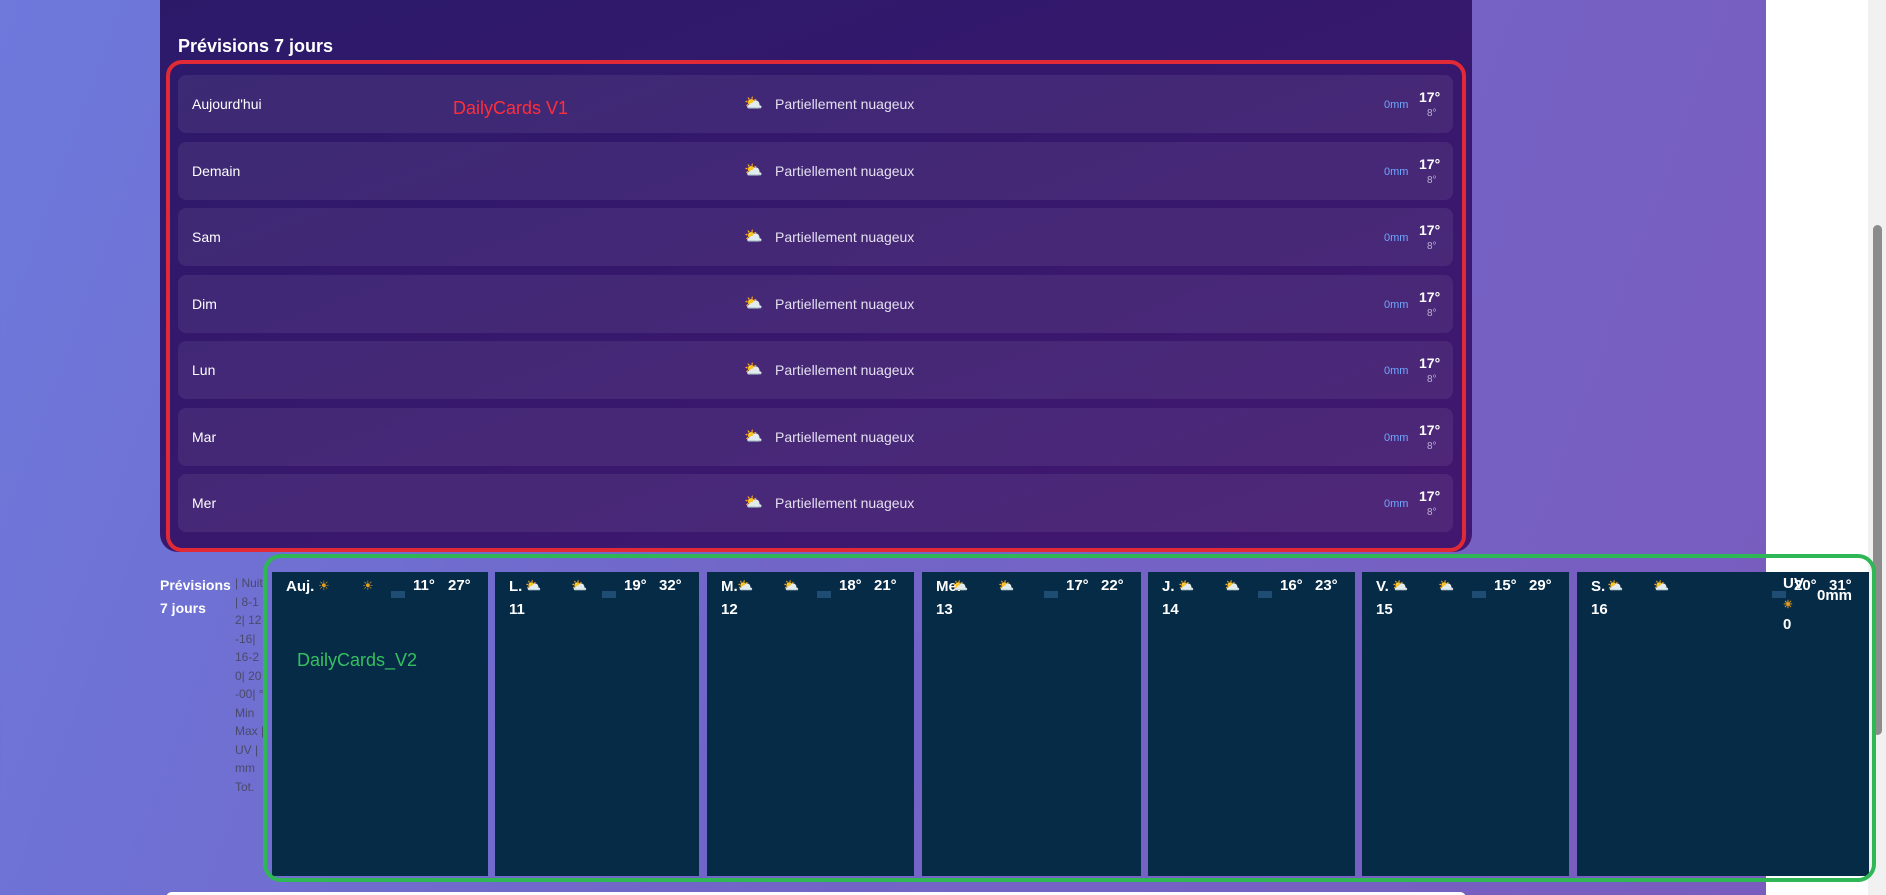 This screenshot has height=895, width=1886. I want to click on daily-row: Dim ⛅ Partiellement nuageux 0mm 17° 8°, so click(815, 304).